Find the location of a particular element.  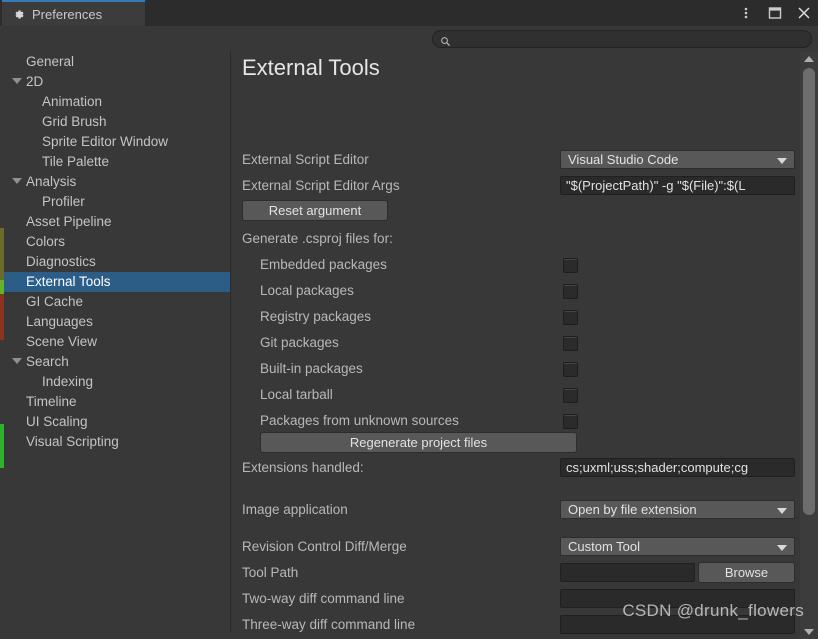

external-script-editor-value: Visual Studio Code is located at coordinates (623, 159).